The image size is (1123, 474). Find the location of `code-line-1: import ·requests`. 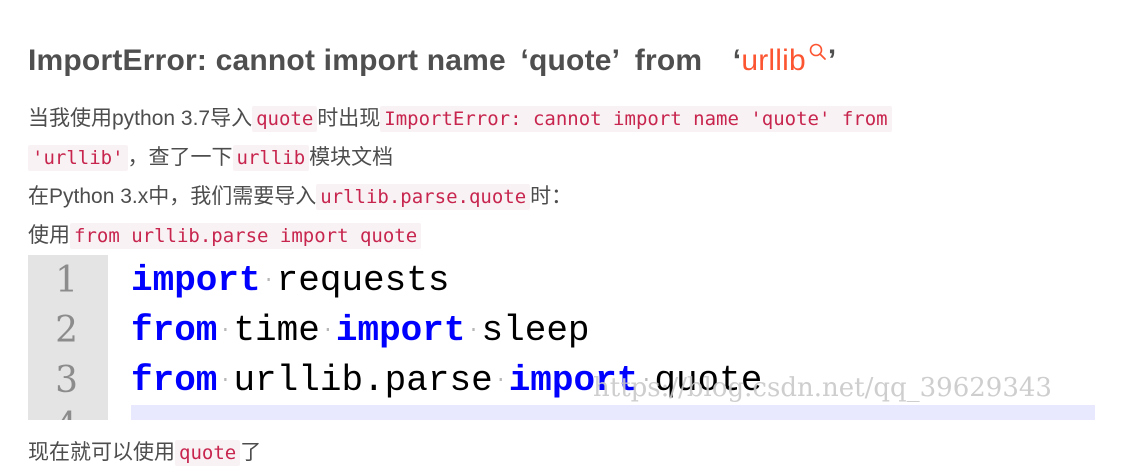

code-line-1: import ·requests is located at coordinates (290, 280).